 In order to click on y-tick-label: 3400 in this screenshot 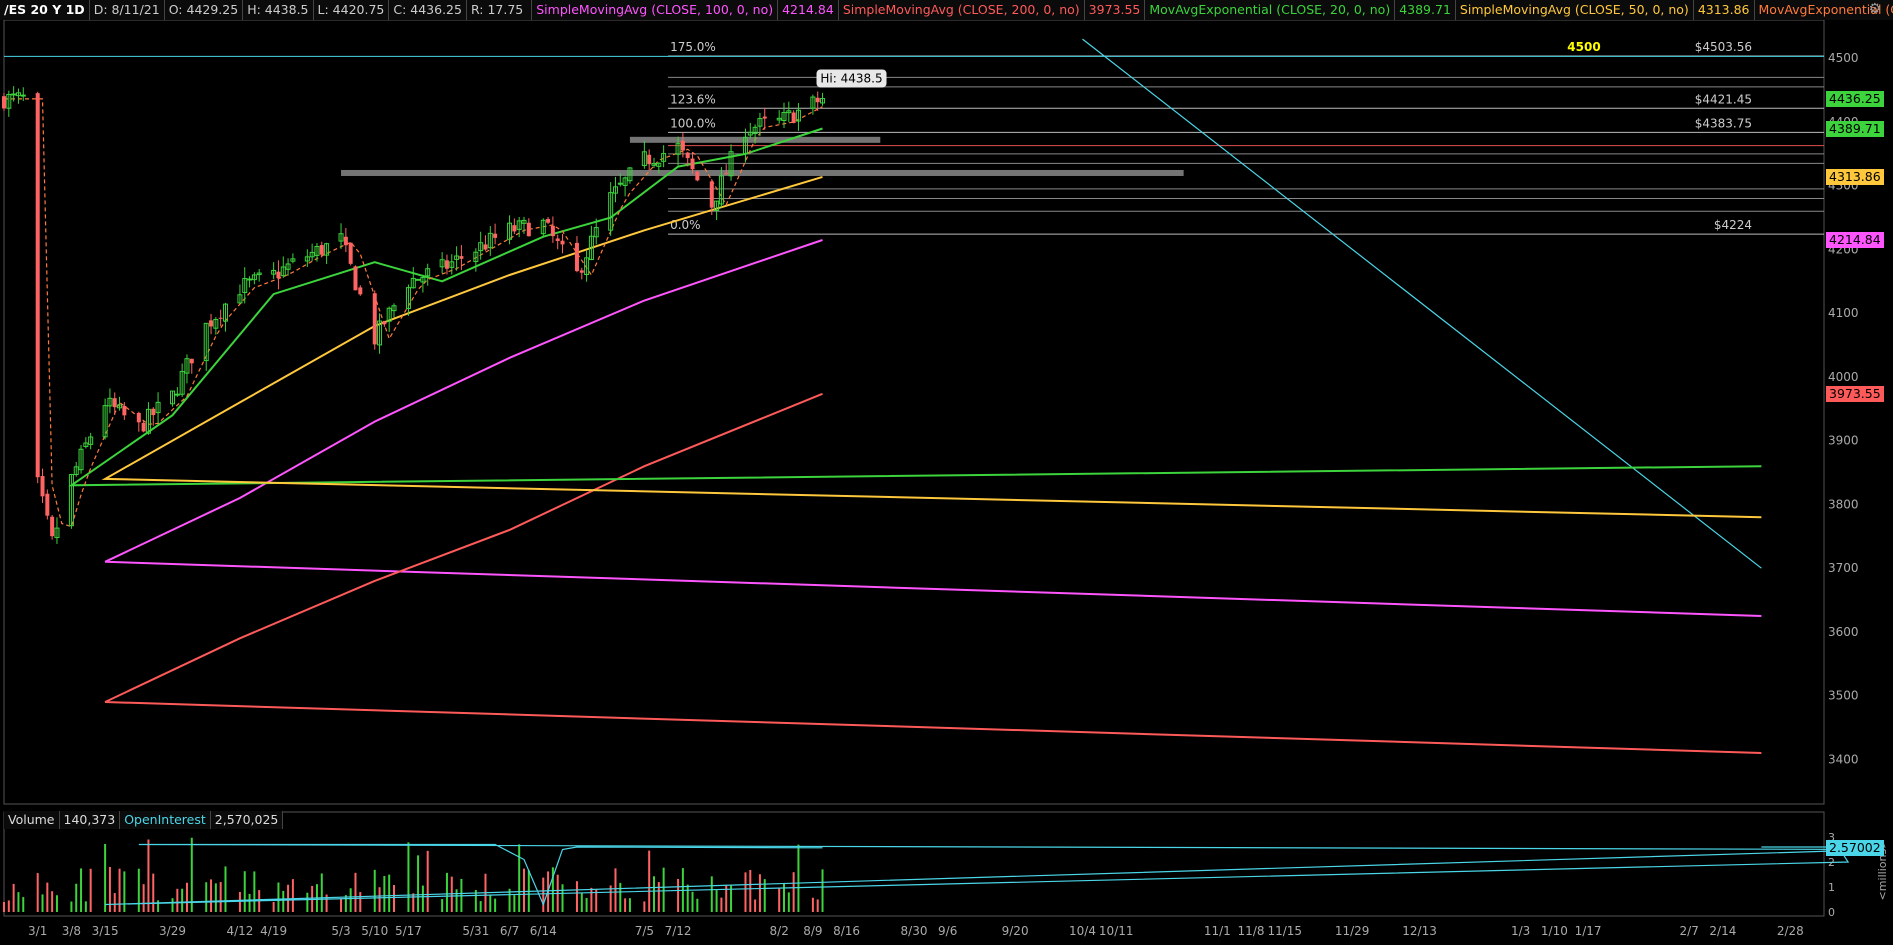, I will do `click(1843, 759)`.